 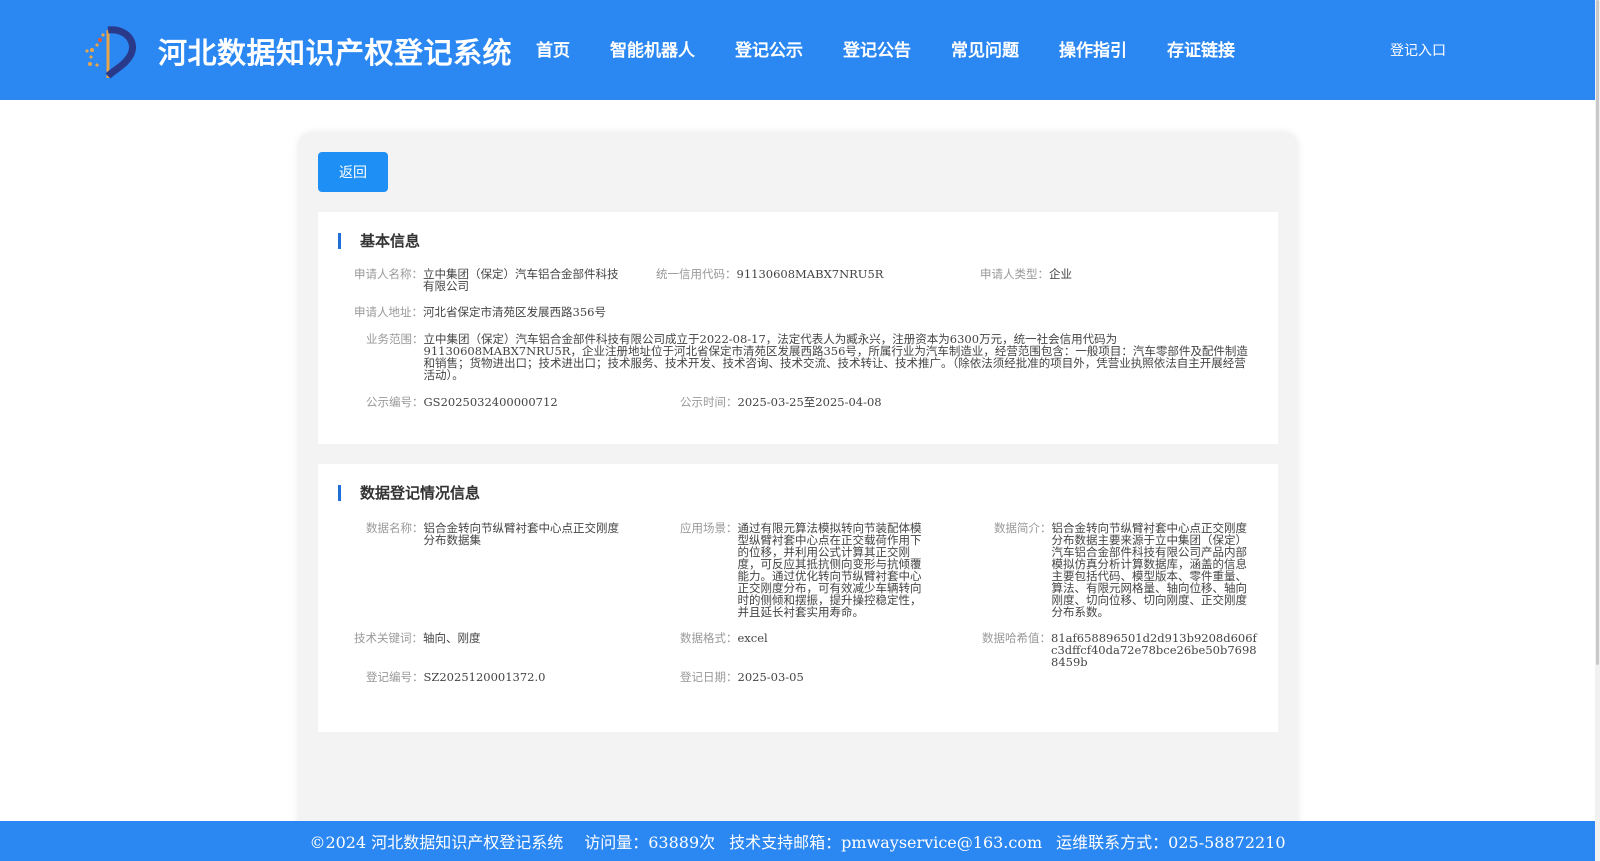 What do you see at coordinates (1120, 274) in the screenshot?
I see `applicant-type-field: 申请人类型： 企业` at bounding box center [1120, 274].